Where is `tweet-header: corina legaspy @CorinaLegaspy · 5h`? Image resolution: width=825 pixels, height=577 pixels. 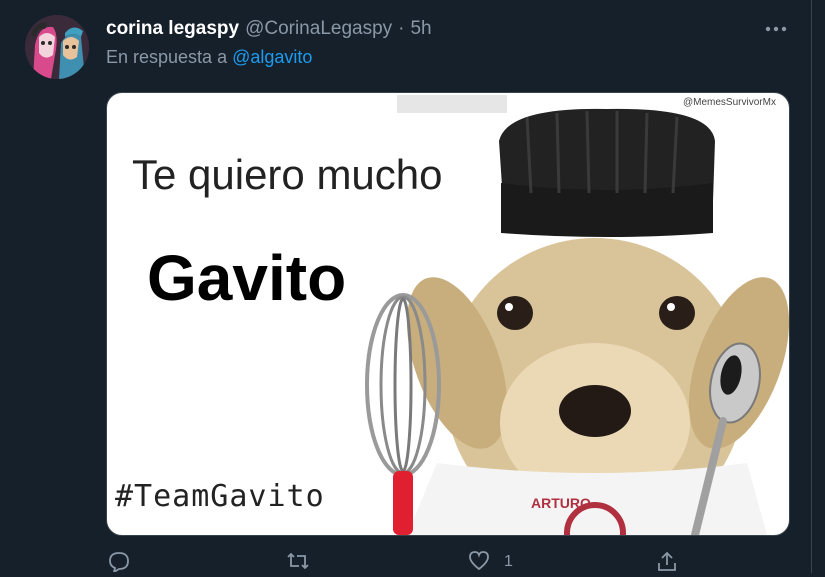 tweet-header: corina legaspy @CorinaLegaspy · 5h is located at coordinates (269, 29).